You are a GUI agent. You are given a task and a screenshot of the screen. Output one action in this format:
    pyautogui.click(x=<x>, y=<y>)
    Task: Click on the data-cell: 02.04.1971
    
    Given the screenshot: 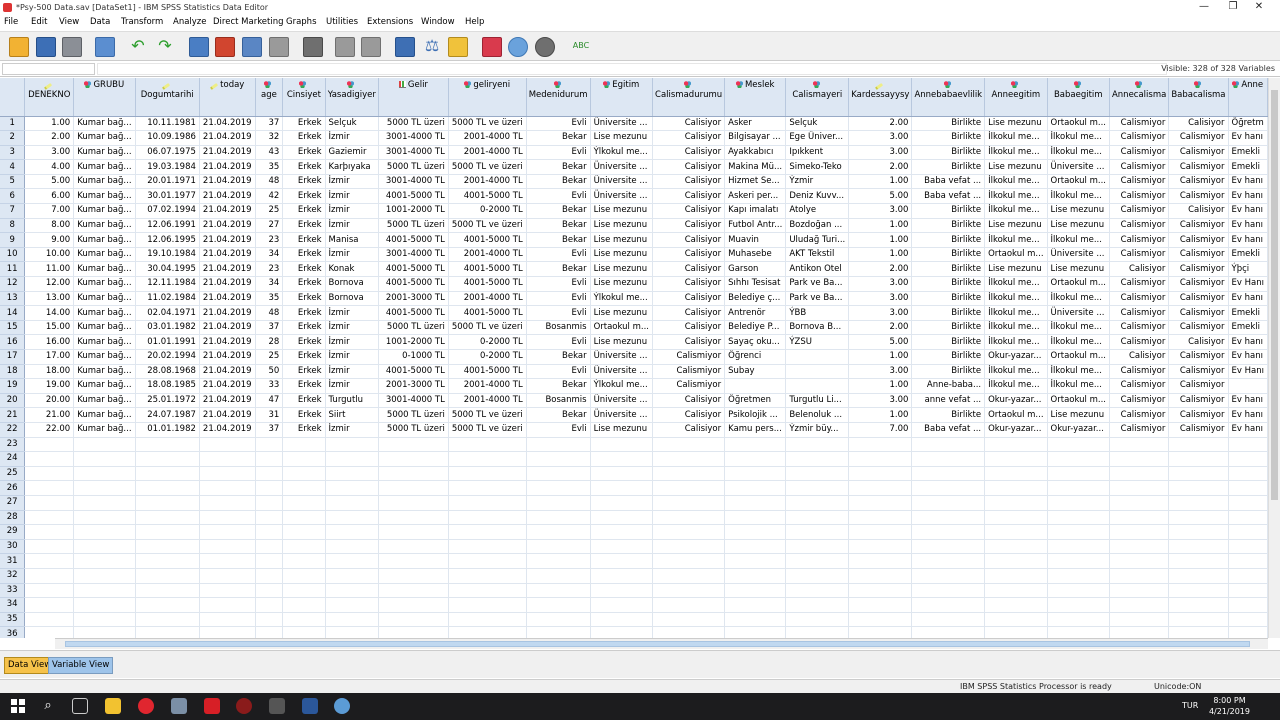 What is the action you would take?
    pyautogui.click(x=167, y=313)
    